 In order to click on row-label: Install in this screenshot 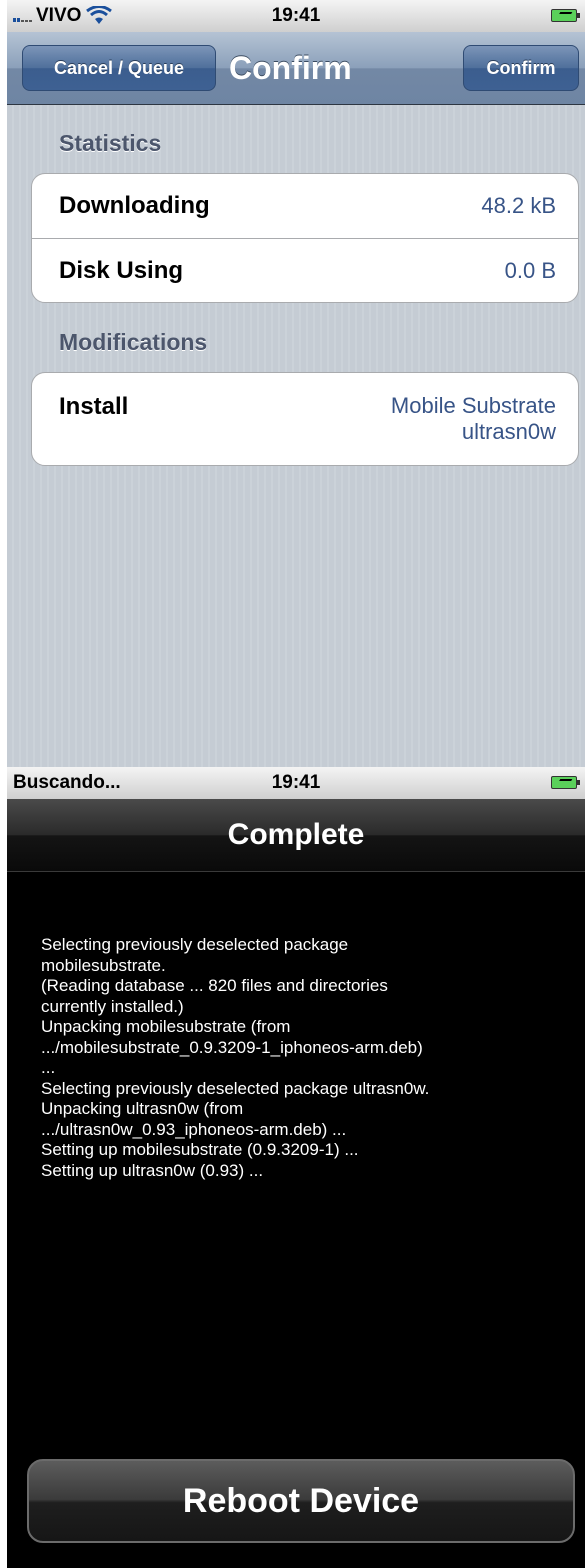, I will do `click(94, 406)`.